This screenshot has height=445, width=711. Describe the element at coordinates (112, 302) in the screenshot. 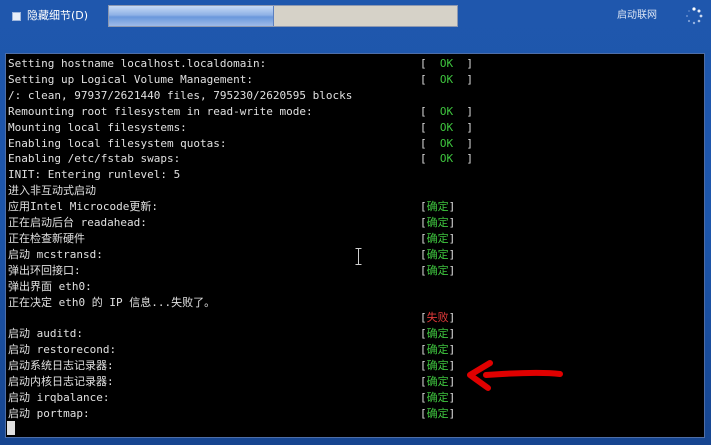

I see `console-line: 正在决定 eth0 的 IP 信息...失败了。` at that location.